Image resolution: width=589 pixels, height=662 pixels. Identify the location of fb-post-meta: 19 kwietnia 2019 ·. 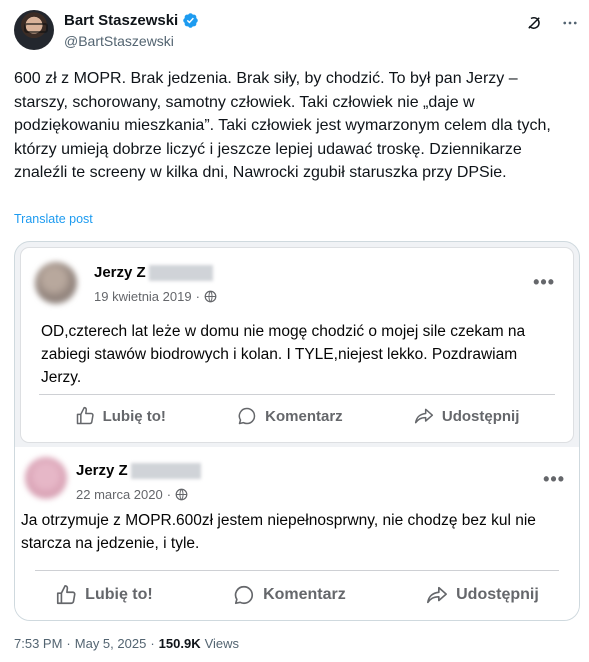
(155, 296).